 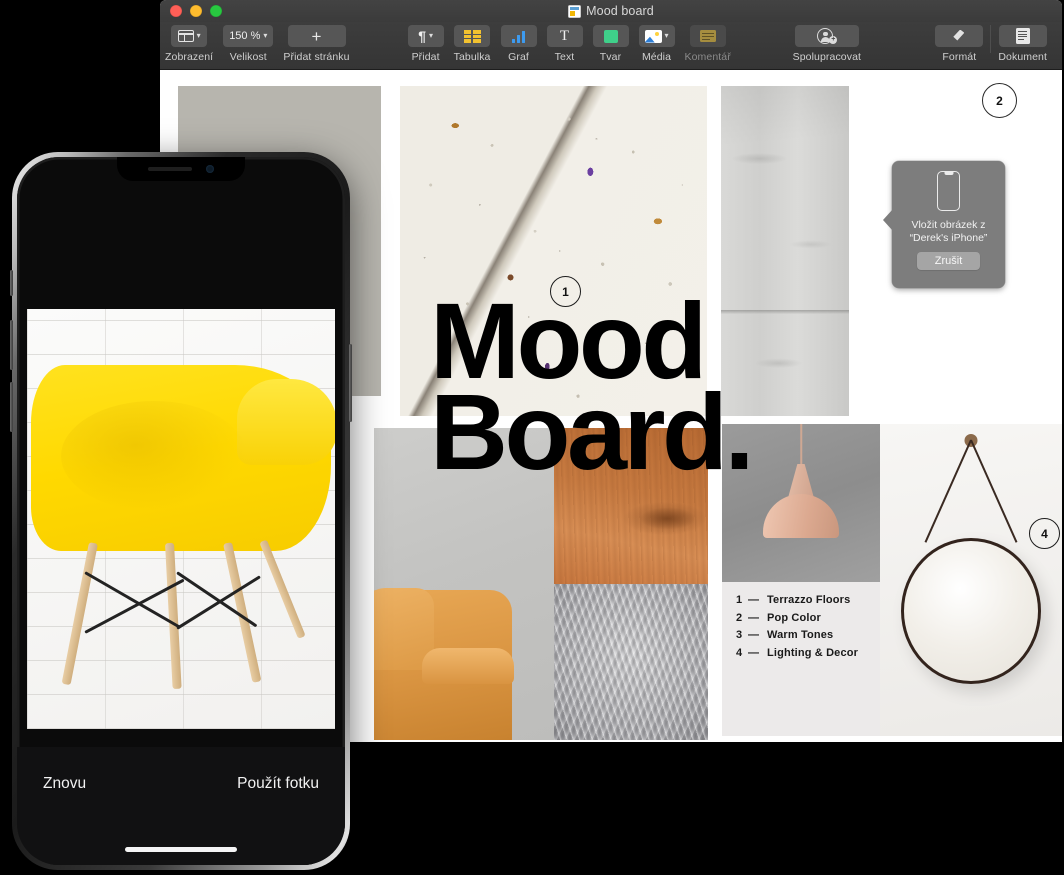 I want to click on legend-number: 4, so click(x=739, y=652).